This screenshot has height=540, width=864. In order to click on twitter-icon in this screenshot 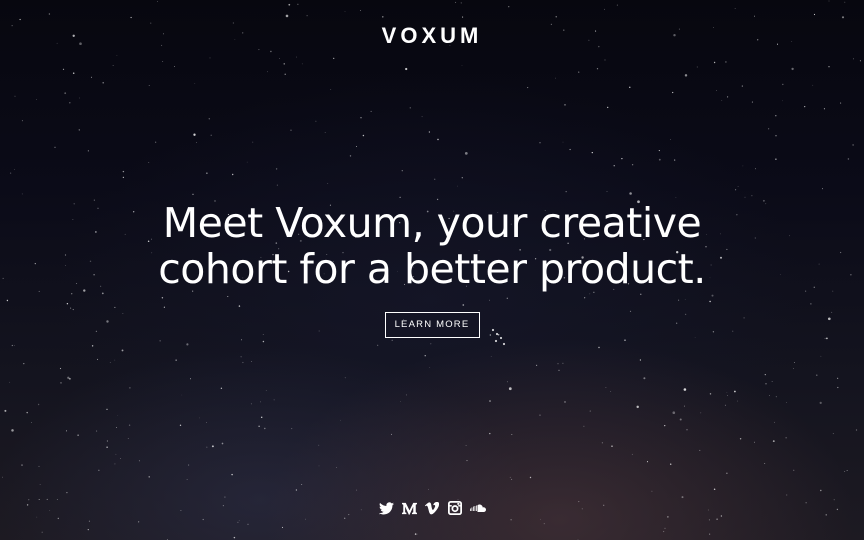, I will do `click(386, 507)`.